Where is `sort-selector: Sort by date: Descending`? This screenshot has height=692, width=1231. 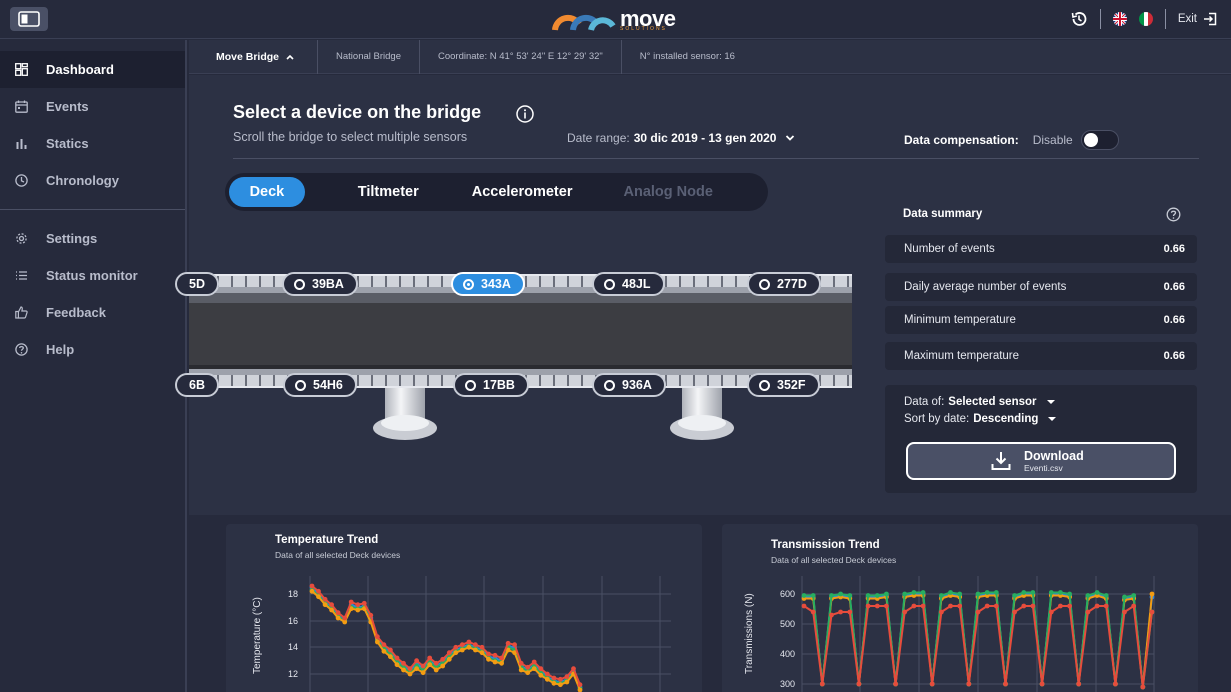
sort-selector: Sort by date: Descending is located at coordinates (981, 419).